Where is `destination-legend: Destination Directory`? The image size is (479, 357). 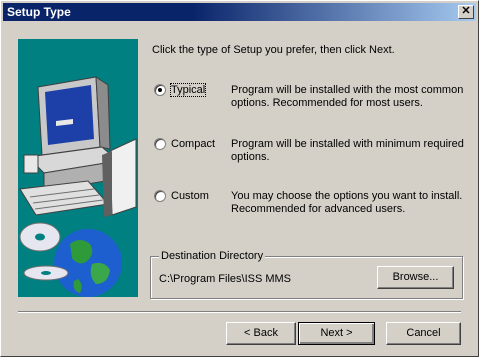 destination-legend: Destination Directory is located at coordinates (212, 256).